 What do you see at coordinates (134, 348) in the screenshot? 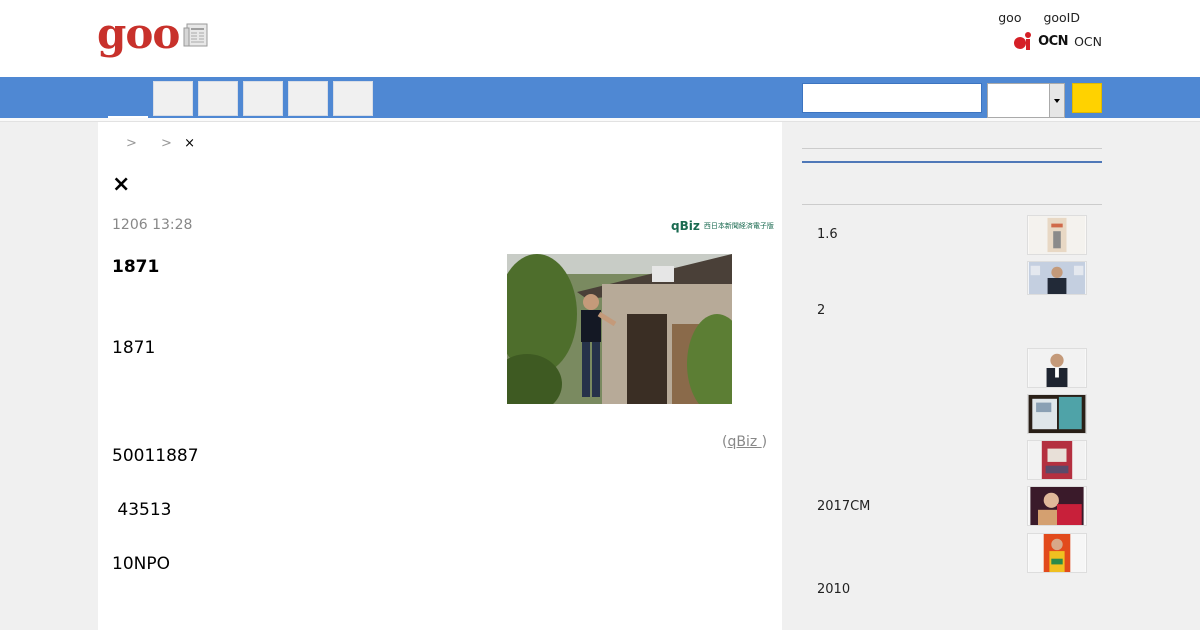
I see `article-paragraph: 1871` at bounding box center [134, 348].